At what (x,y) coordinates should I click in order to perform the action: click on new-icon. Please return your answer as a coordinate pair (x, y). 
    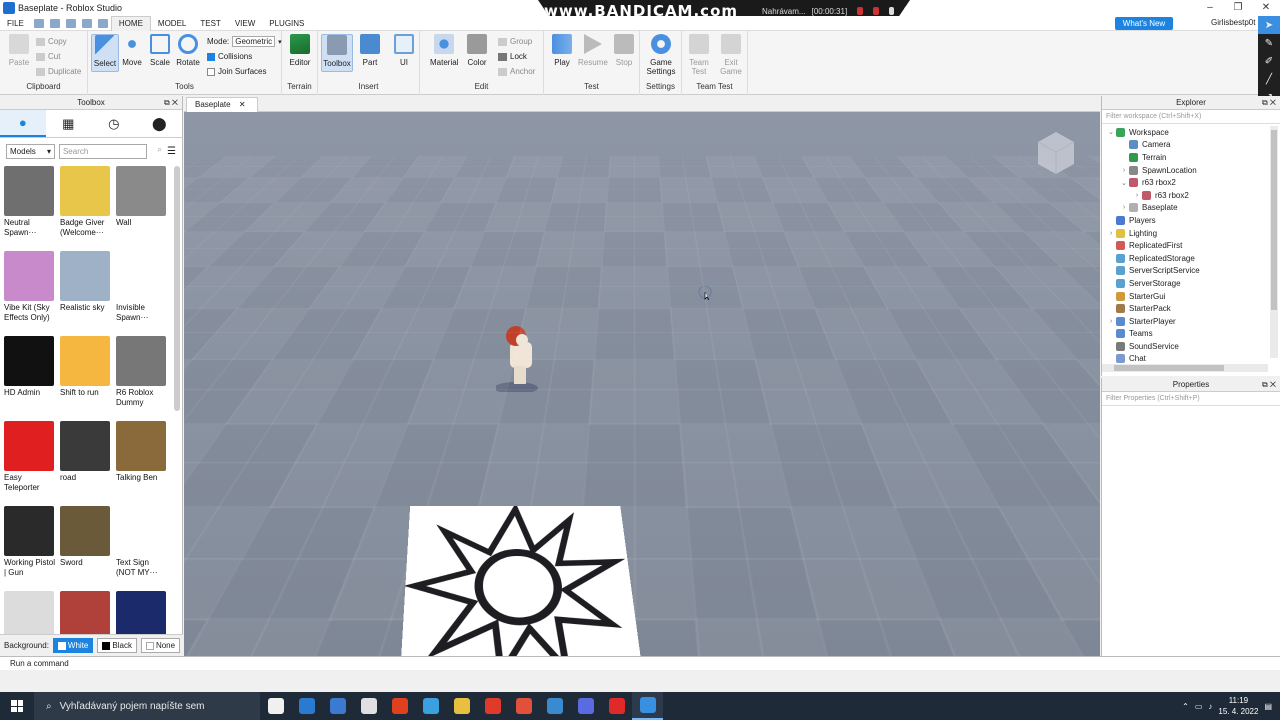
    Looking at the image, I should click on (55, 23).